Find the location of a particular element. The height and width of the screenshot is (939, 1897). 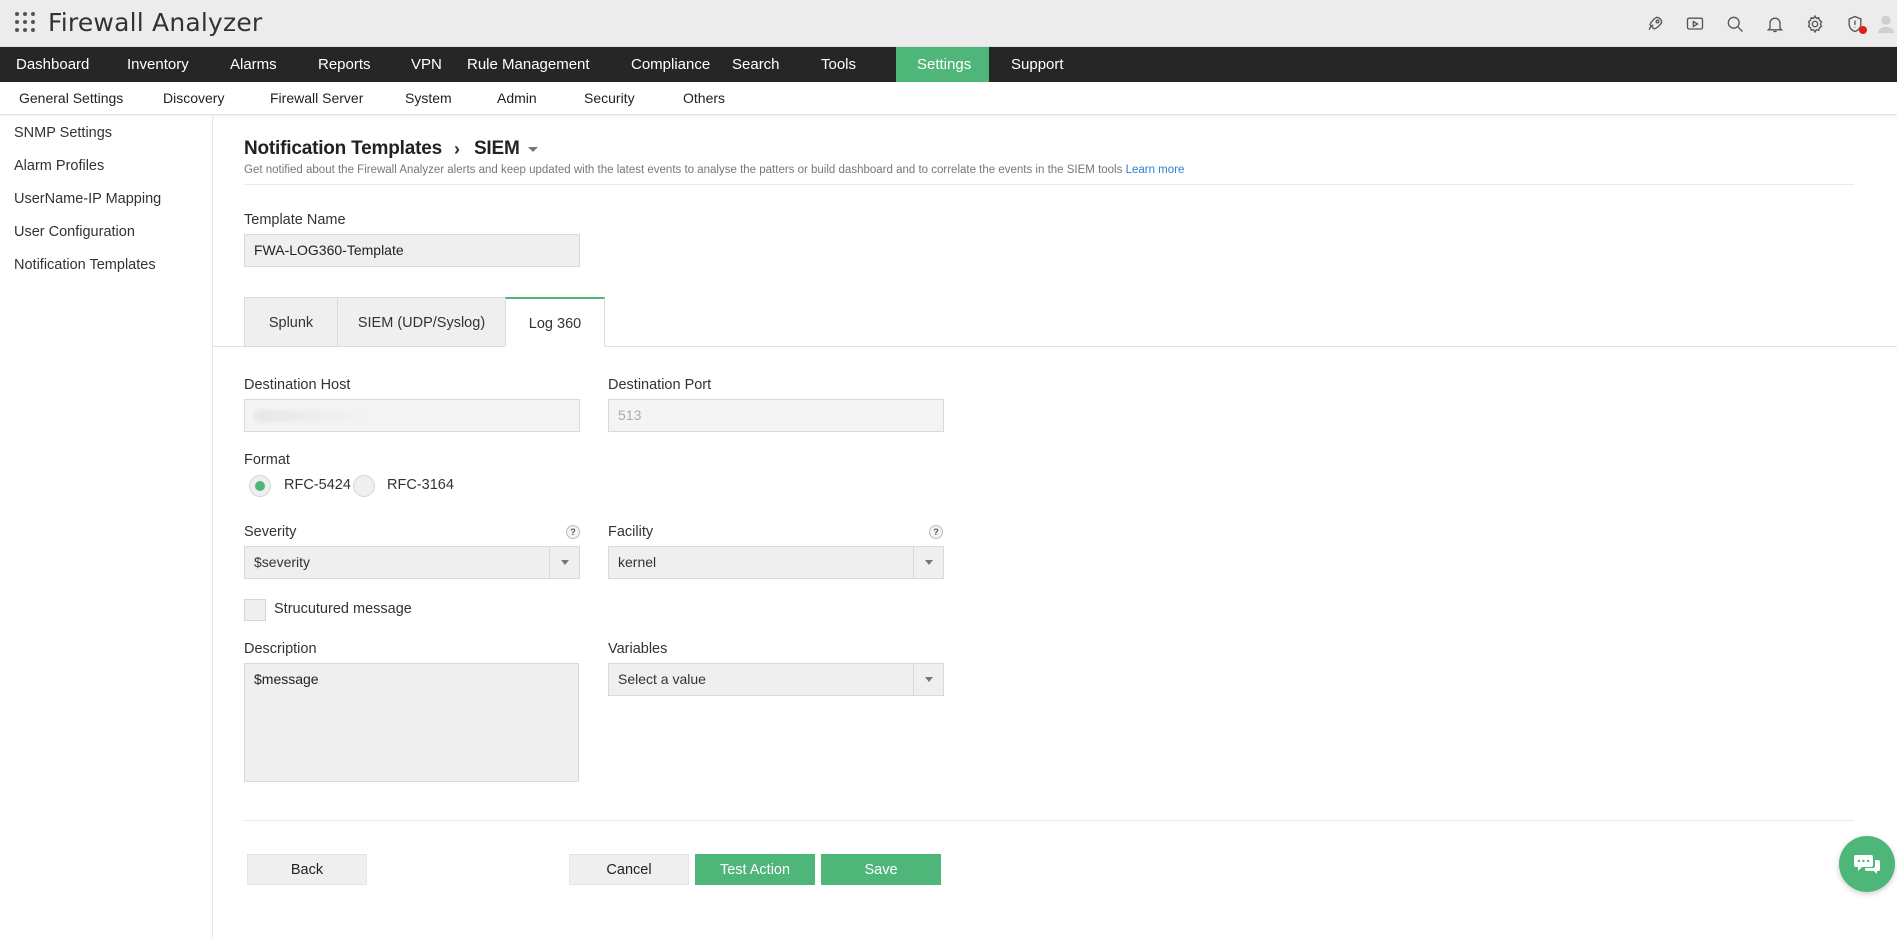

severity-help-icon: ? is located at coordinates (573, 532).